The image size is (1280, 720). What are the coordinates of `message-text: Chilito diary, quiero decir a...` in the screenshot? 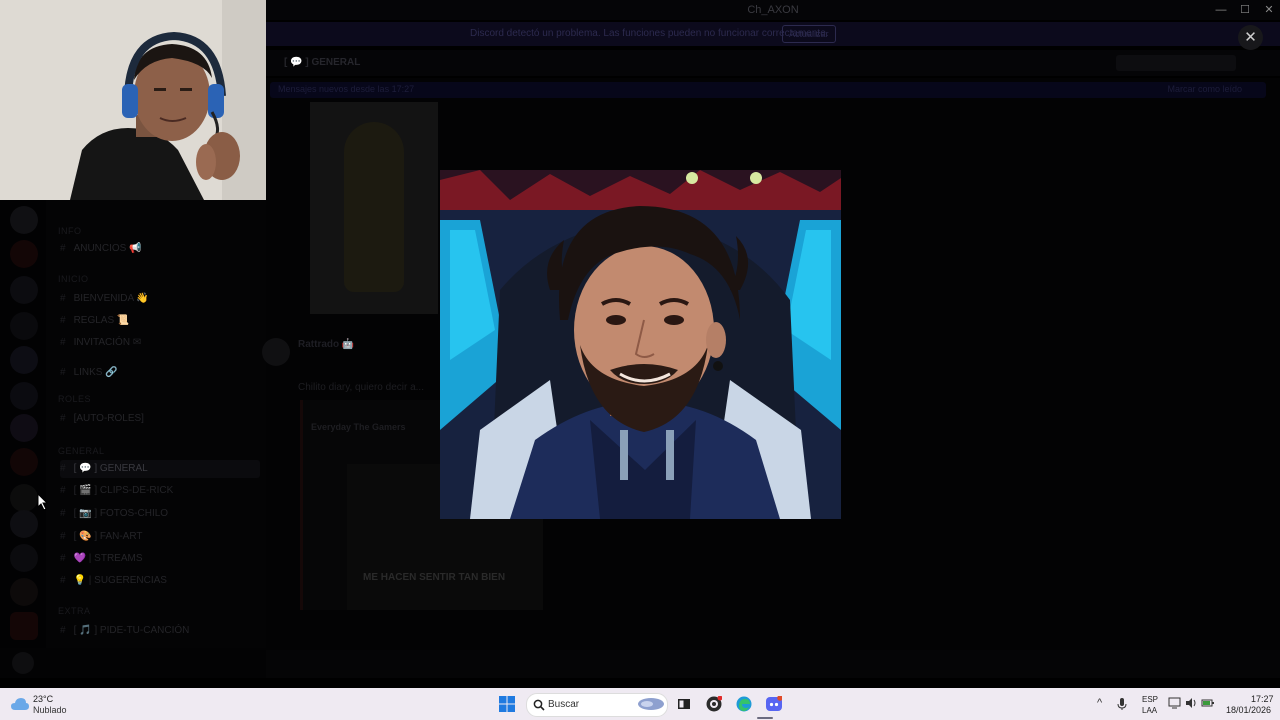 It's located at (361, 387).